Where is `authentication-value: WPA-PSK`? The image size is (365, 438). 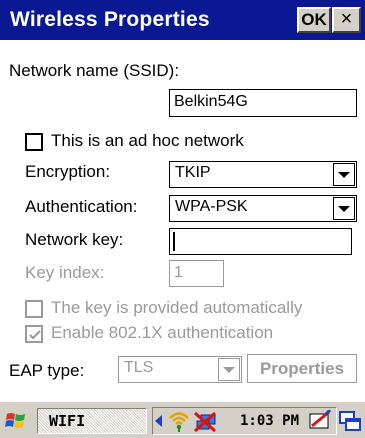 authentication-value: WPA-PSK is located at coordinates (211, 206).